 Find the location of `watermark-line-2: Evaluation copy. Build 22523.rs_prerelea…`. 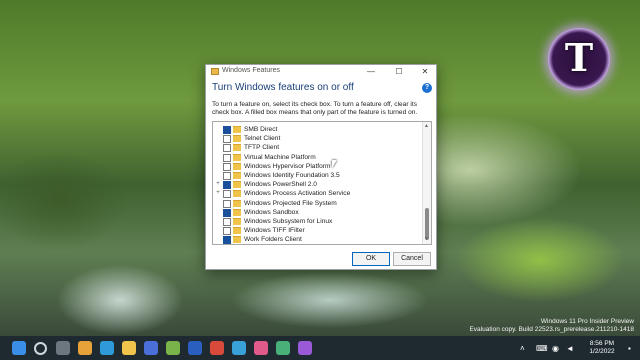

watermark-line-2: Evaluation copy. Build 22523.rs_prerelea… is located at coordinates (551, 329).